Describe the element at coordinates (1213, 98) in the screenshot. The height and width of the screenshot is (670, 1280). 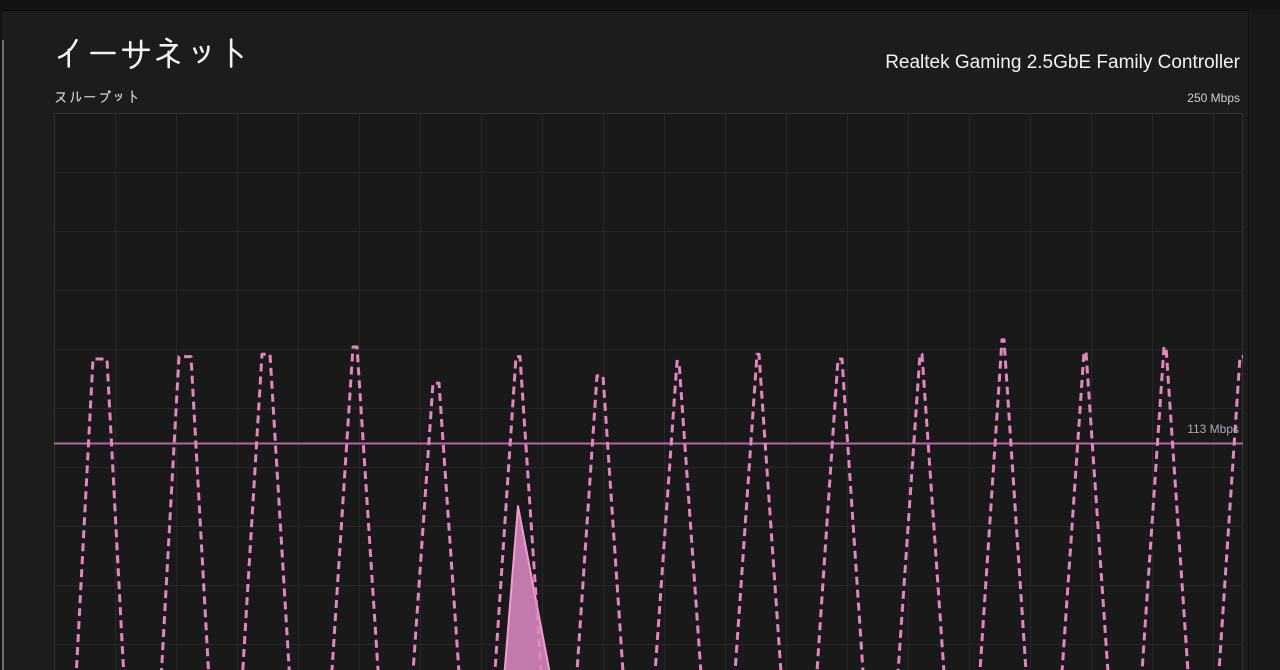
I see `max-scale-label: 250 Mbps` at that location.